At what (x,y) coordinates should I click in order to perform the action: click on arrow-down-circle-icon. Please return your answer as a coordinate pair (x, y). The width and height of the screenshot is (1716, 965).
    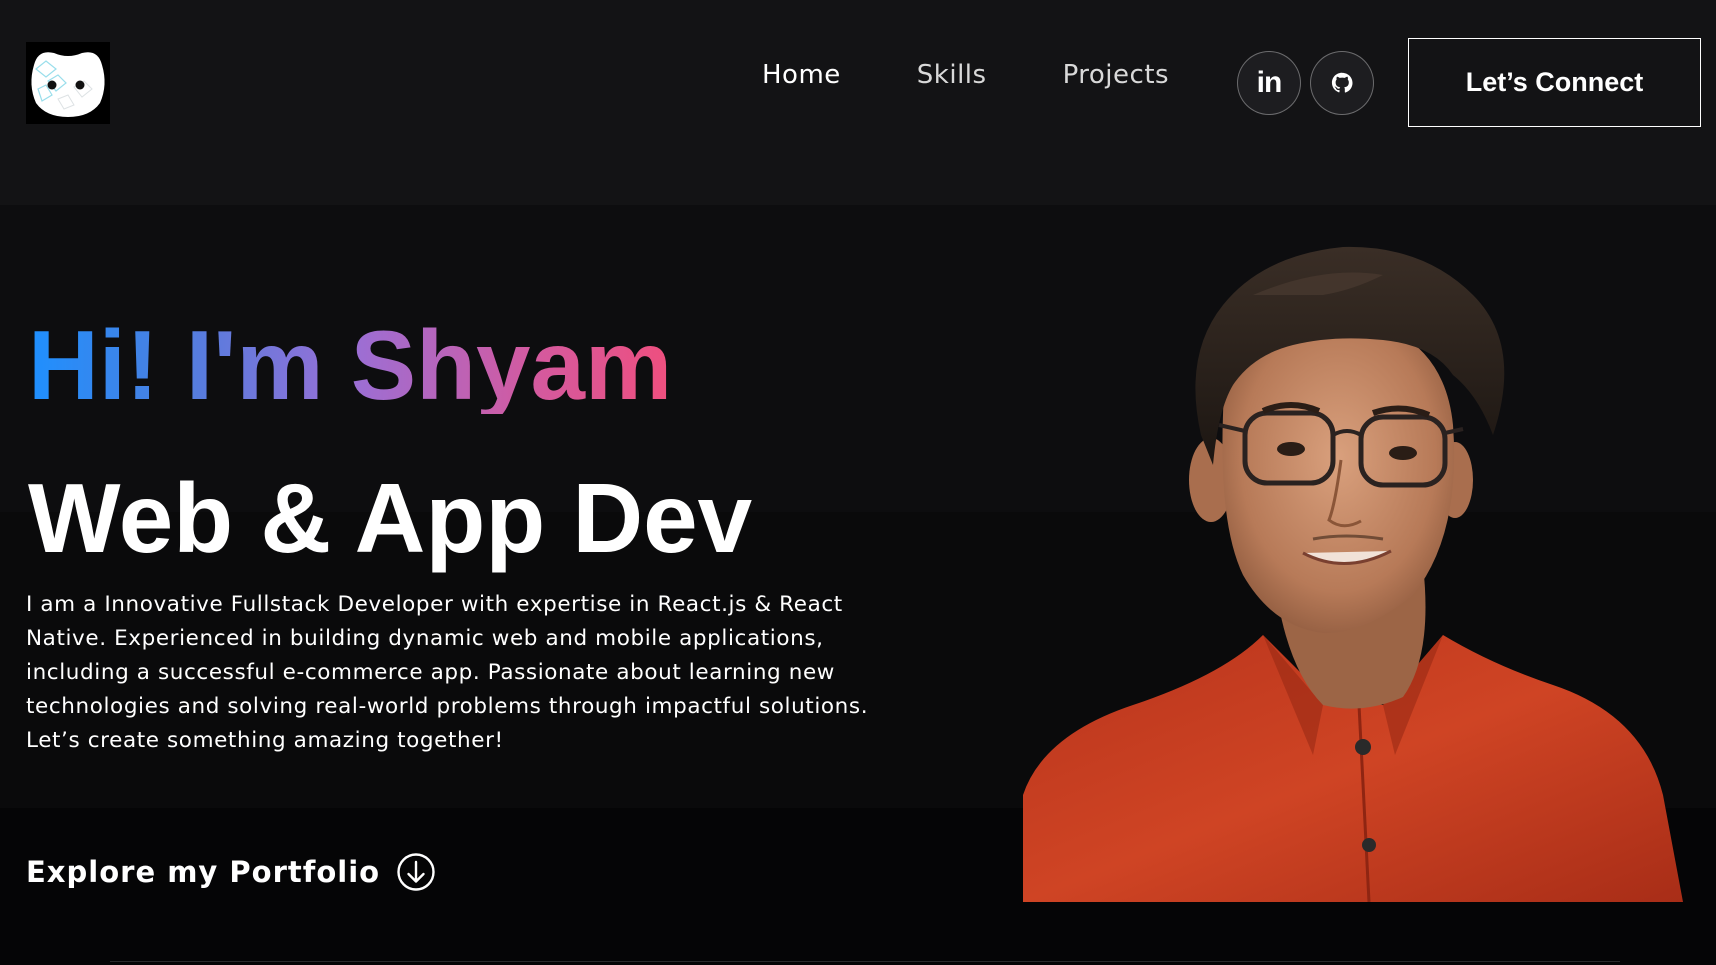
    Looking at the image, I should click on (416, 872).